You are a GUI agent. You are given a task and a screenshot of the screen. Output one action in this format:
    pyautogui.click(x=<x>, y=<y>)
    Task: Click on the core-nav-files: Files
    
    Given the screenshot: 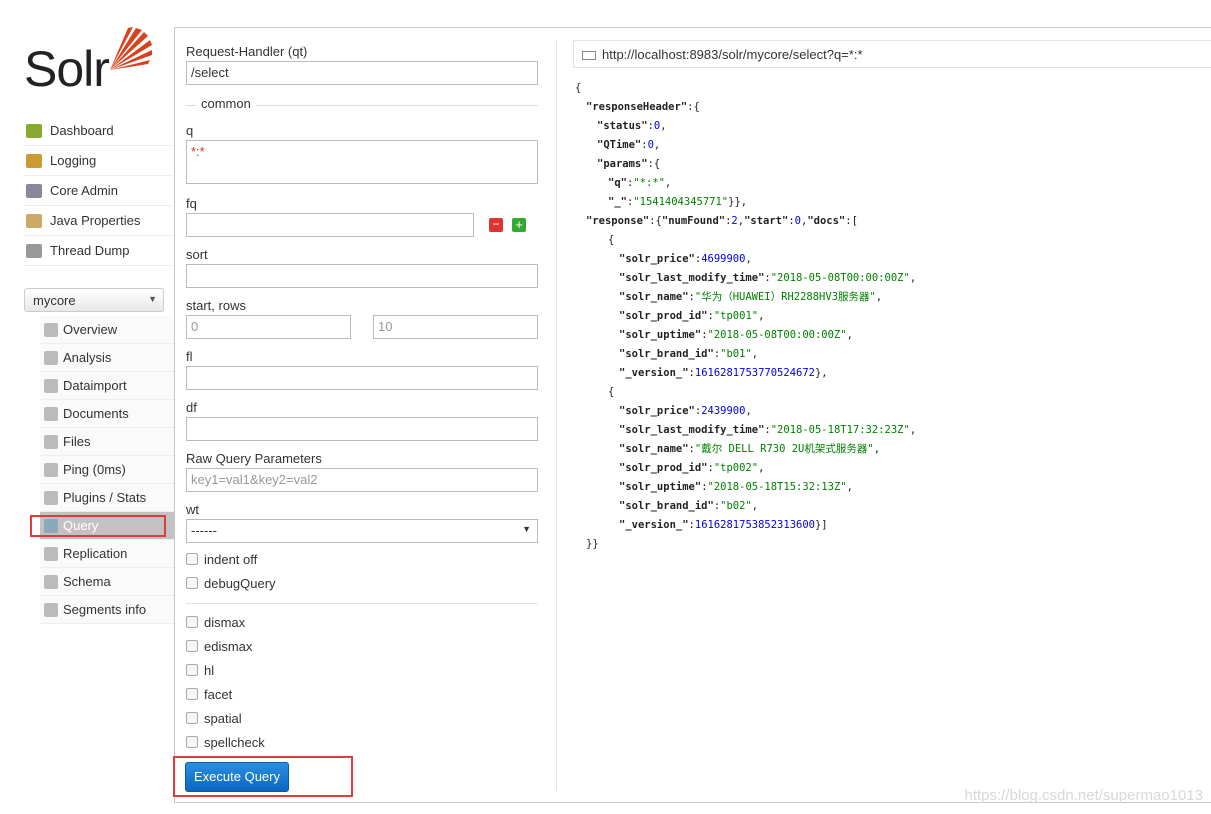 What is the action you would take?
    pyautogui.click(x=107, y=442)
    